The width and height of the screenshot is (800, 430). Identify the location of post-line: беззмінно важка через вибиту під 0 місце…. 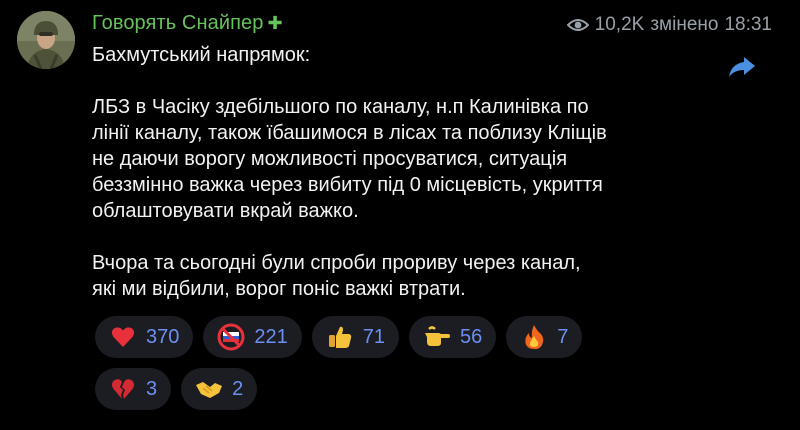
(347, 185).